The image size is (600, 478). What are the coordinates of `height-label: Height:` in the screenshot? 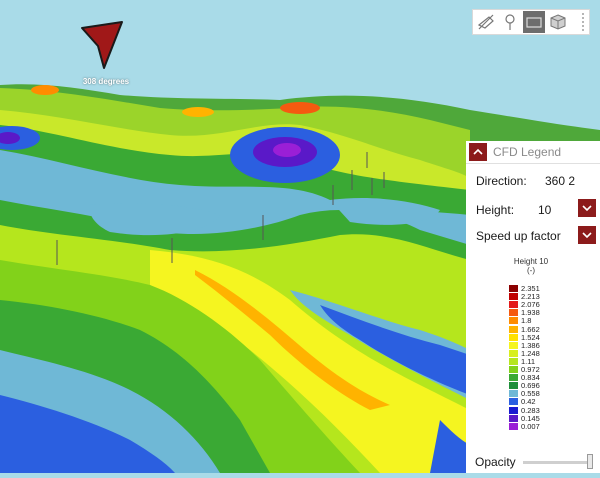 It's located at (495, 210).